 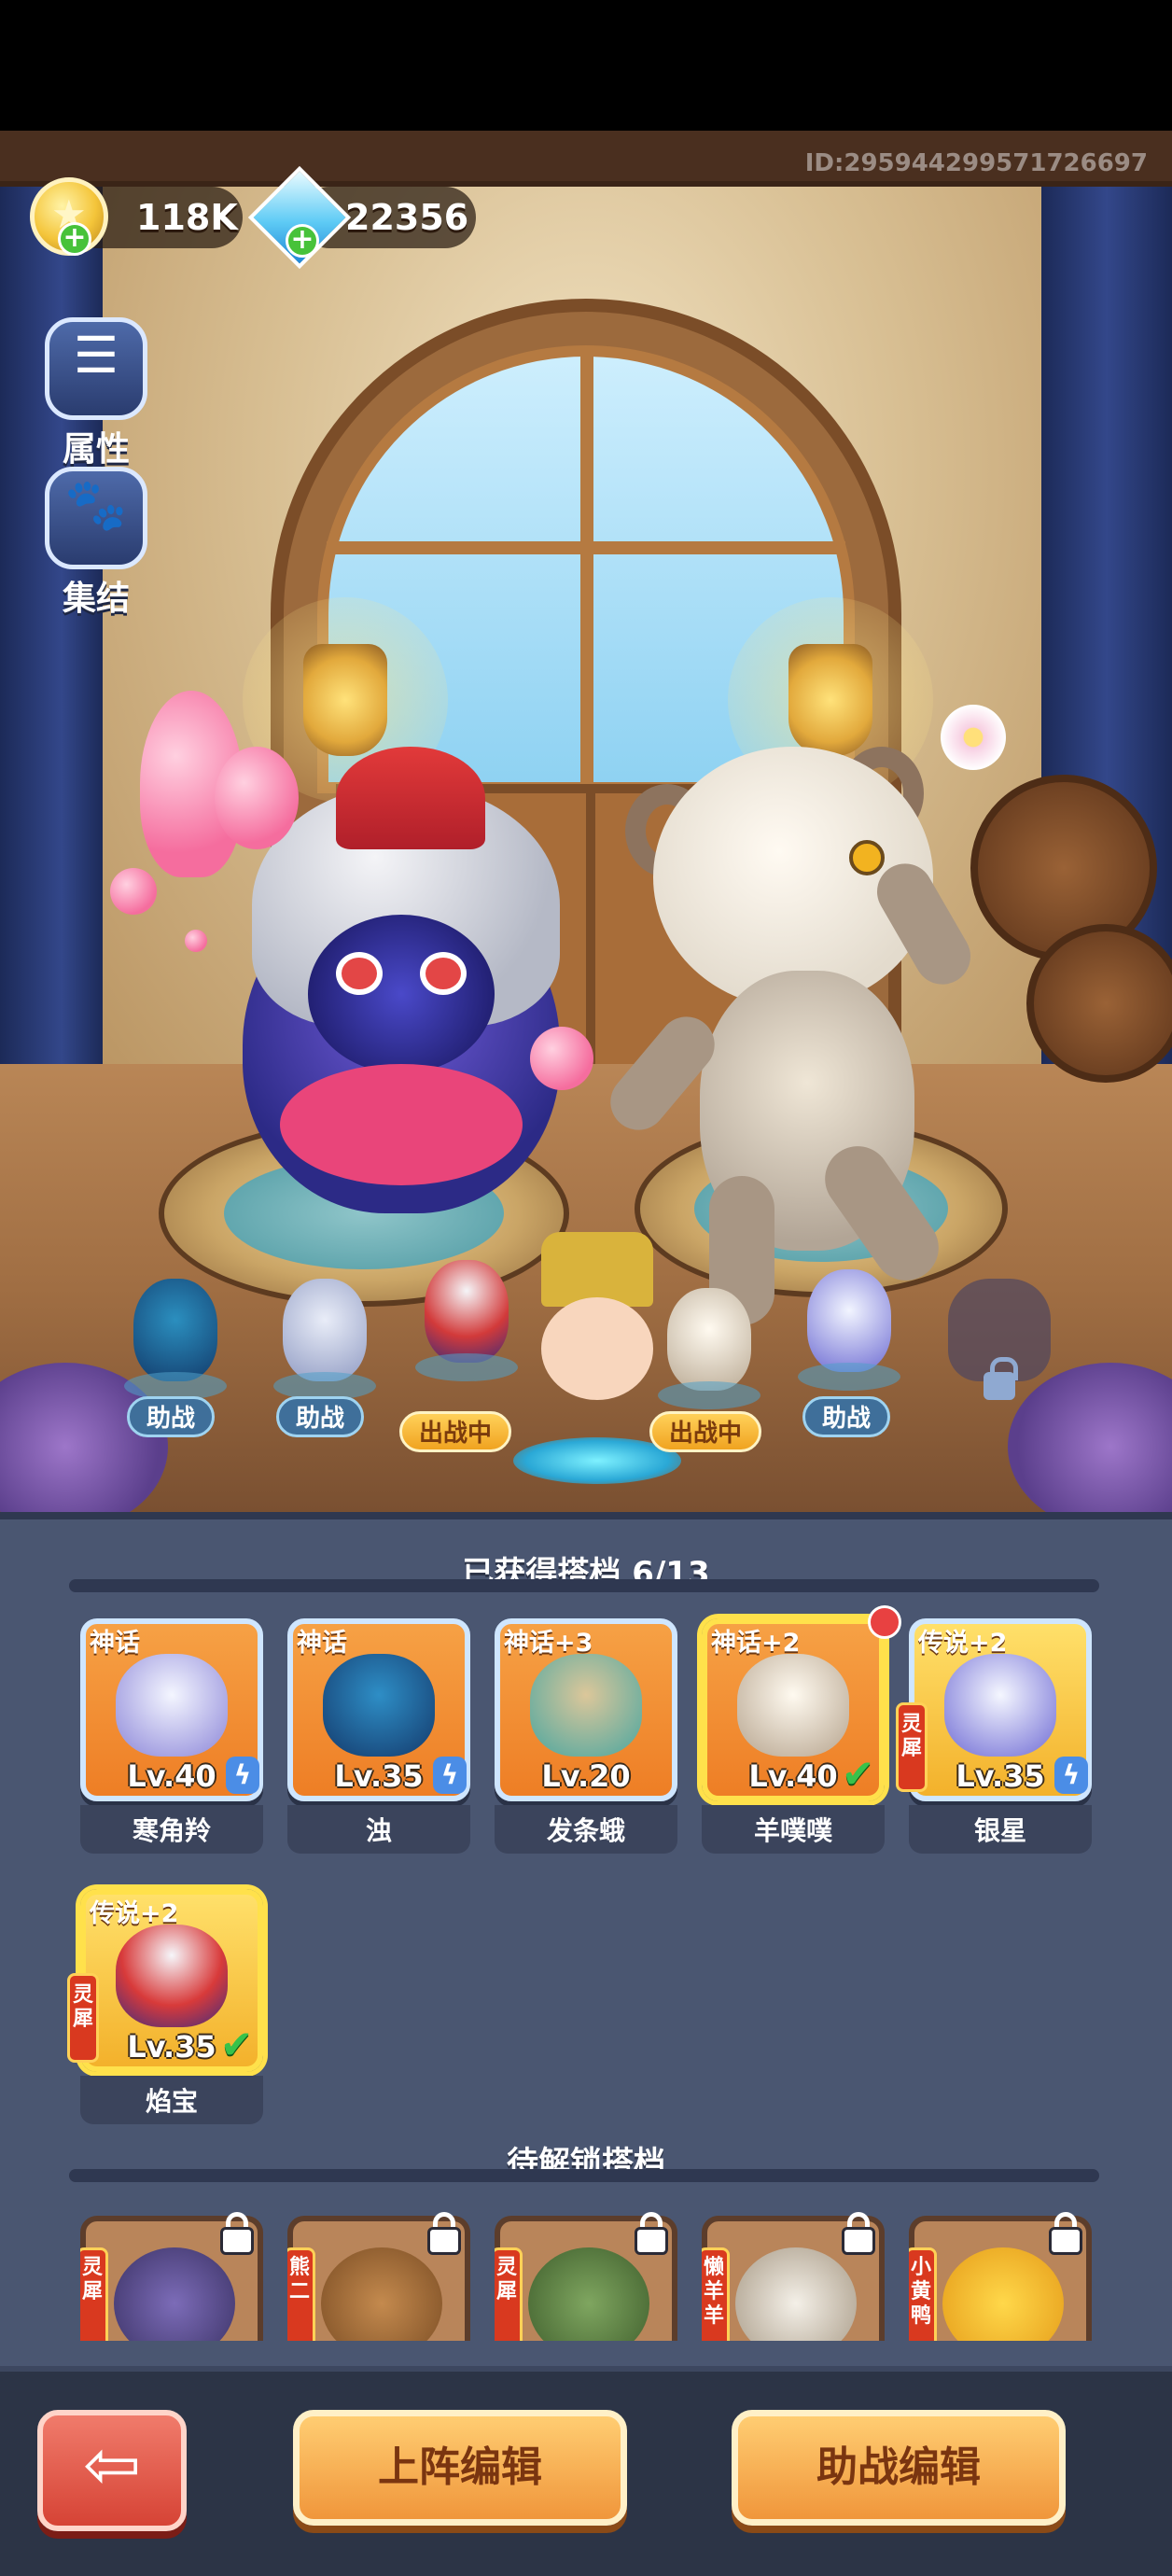 I want to click on locked-partner-2: 熊二, so click(x=378, y=2275).